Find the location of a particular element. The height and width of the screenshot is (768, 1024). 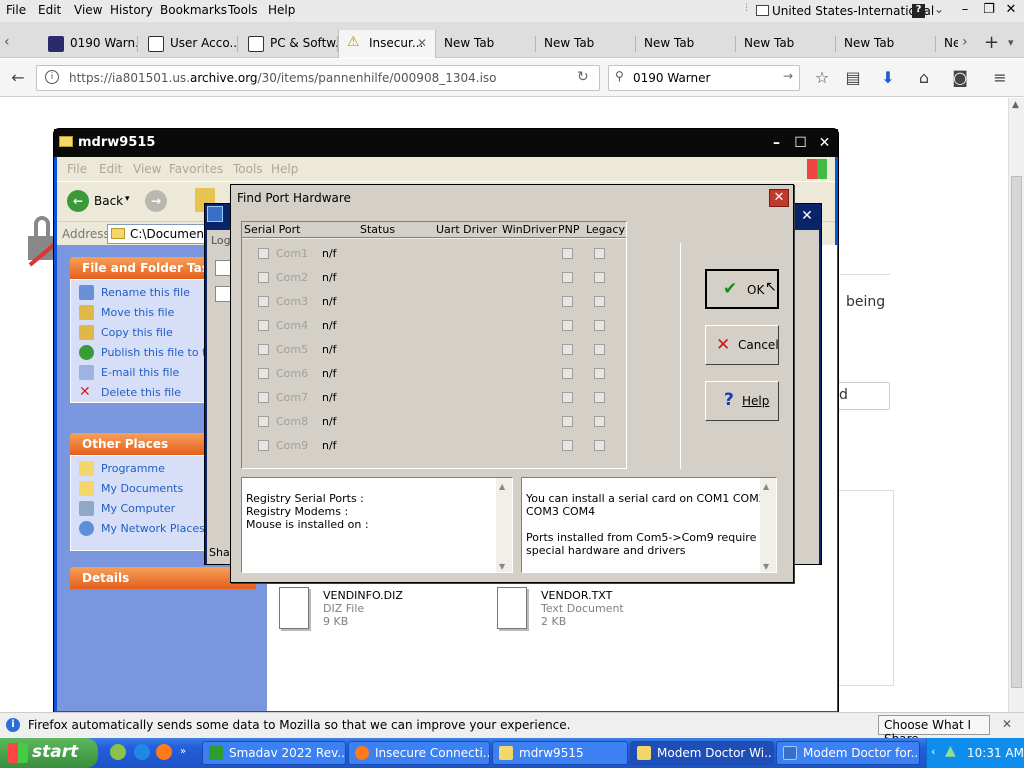

smadav-tray-icon: ▲ is located at coordinates (950, 751).